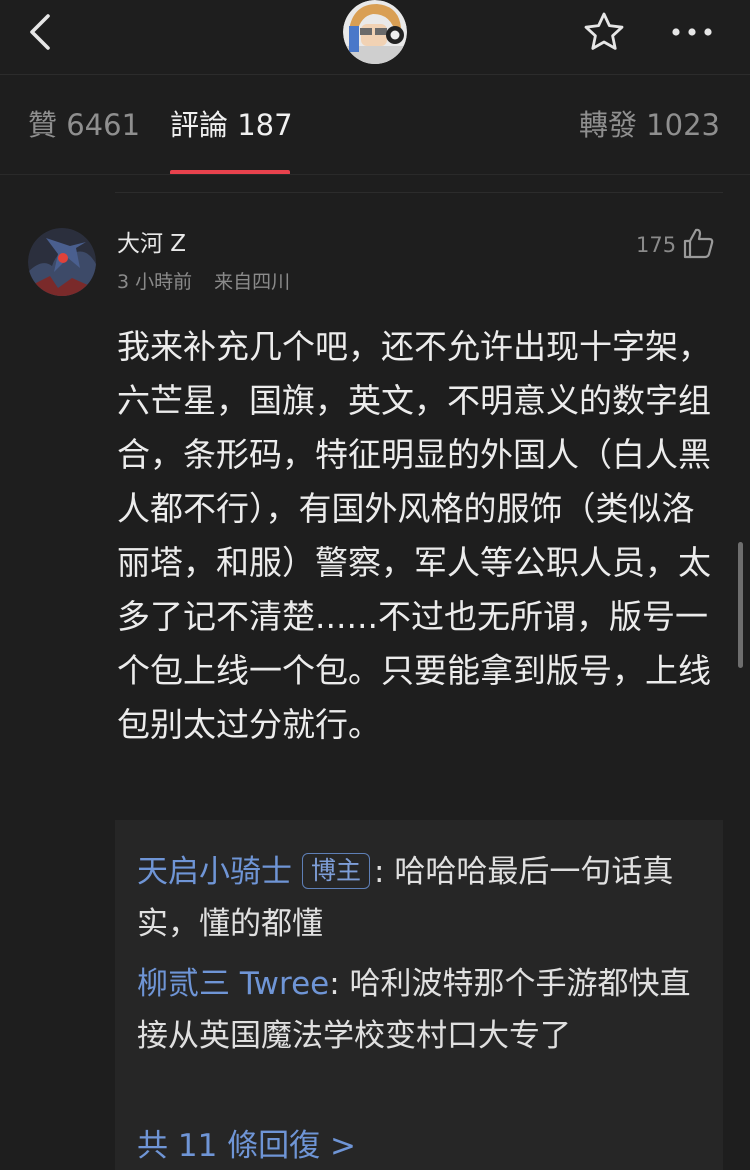  I want to click on tab-likes: 贊 6461, so click(84, 125).